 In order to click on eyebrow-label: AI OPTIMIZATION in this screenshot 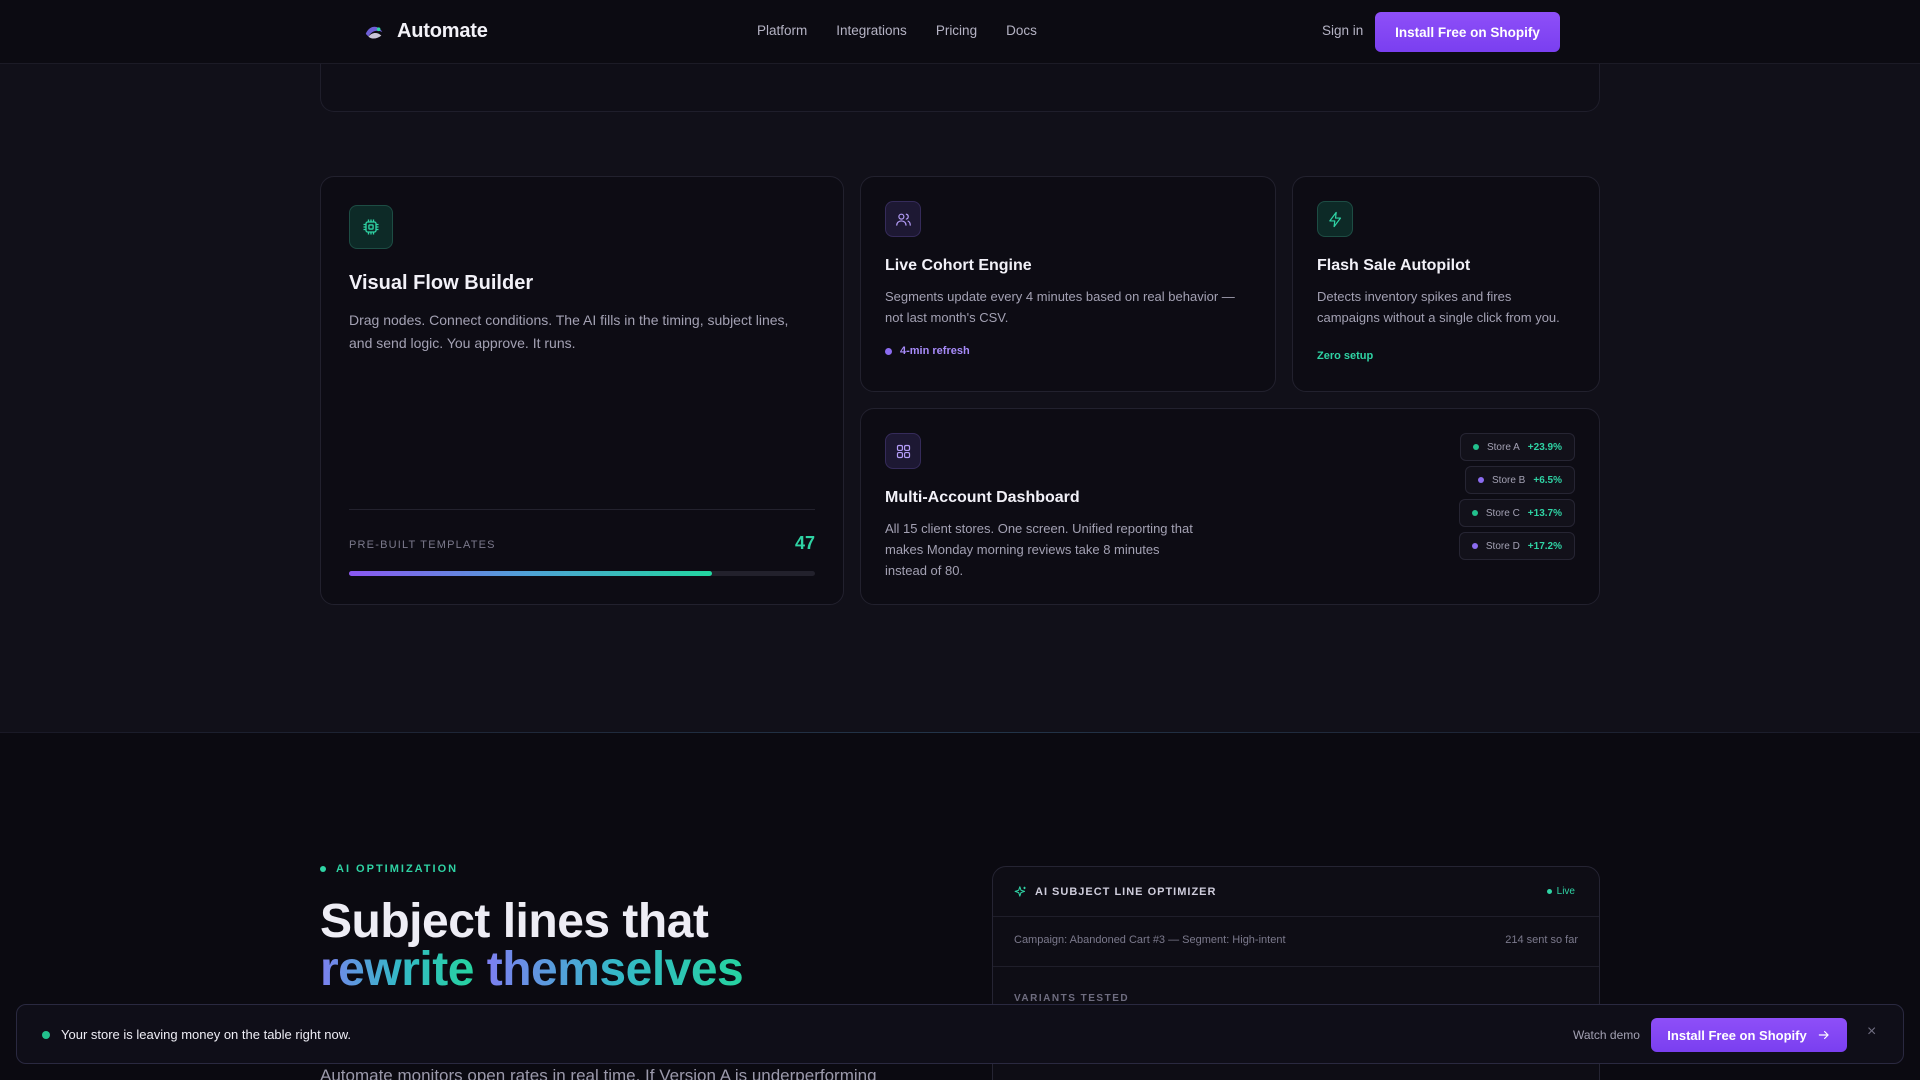, I will do `click(397, 869)`.